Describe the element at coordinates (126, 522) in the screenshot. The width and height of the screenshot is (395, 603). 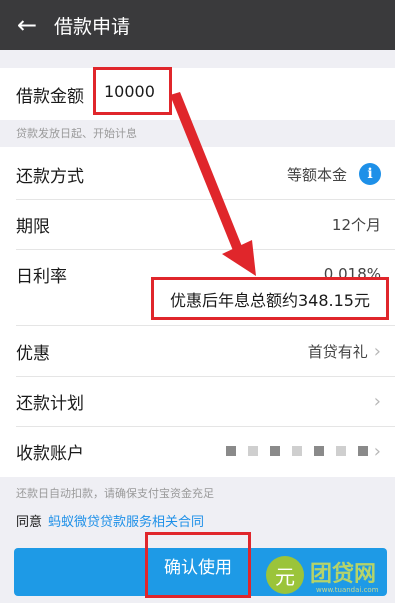
I see `contract-link: 蚂蚁微贷贷款服务相关合同` at that location.